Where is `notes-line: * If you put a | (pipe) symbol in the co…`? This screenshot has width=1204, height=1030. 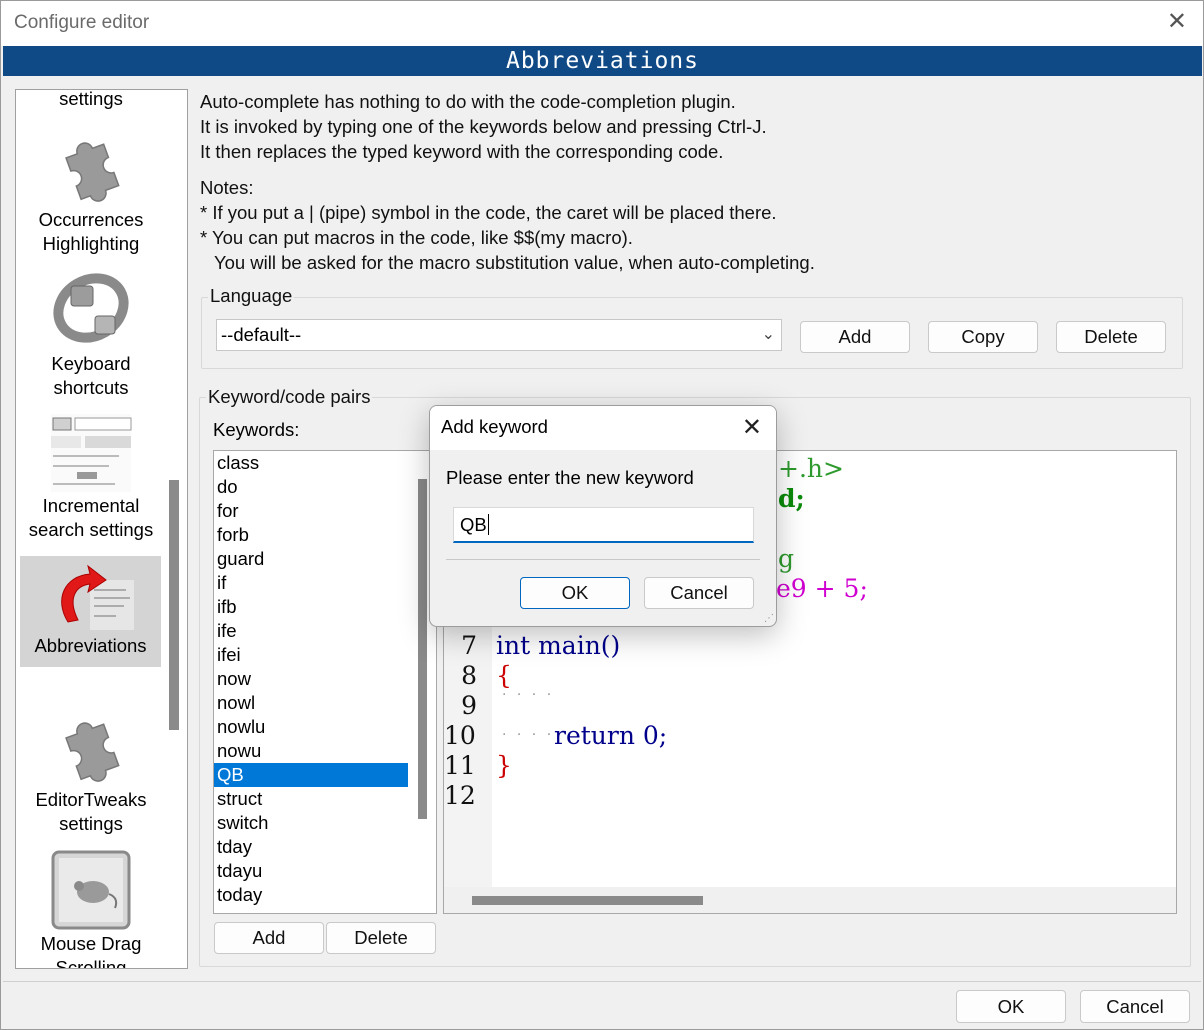 notes-line: * If you put a | (pipe) symbol in the co… is located at coordinates (488, 212).